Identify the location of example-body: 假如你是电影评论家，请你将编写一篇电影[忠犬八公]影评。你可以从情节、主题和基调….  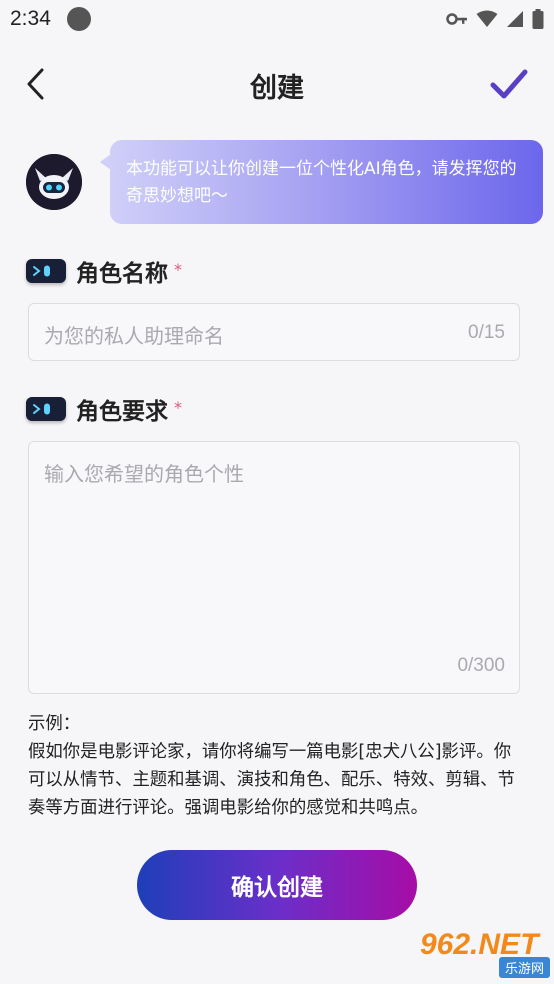
(271, 780).